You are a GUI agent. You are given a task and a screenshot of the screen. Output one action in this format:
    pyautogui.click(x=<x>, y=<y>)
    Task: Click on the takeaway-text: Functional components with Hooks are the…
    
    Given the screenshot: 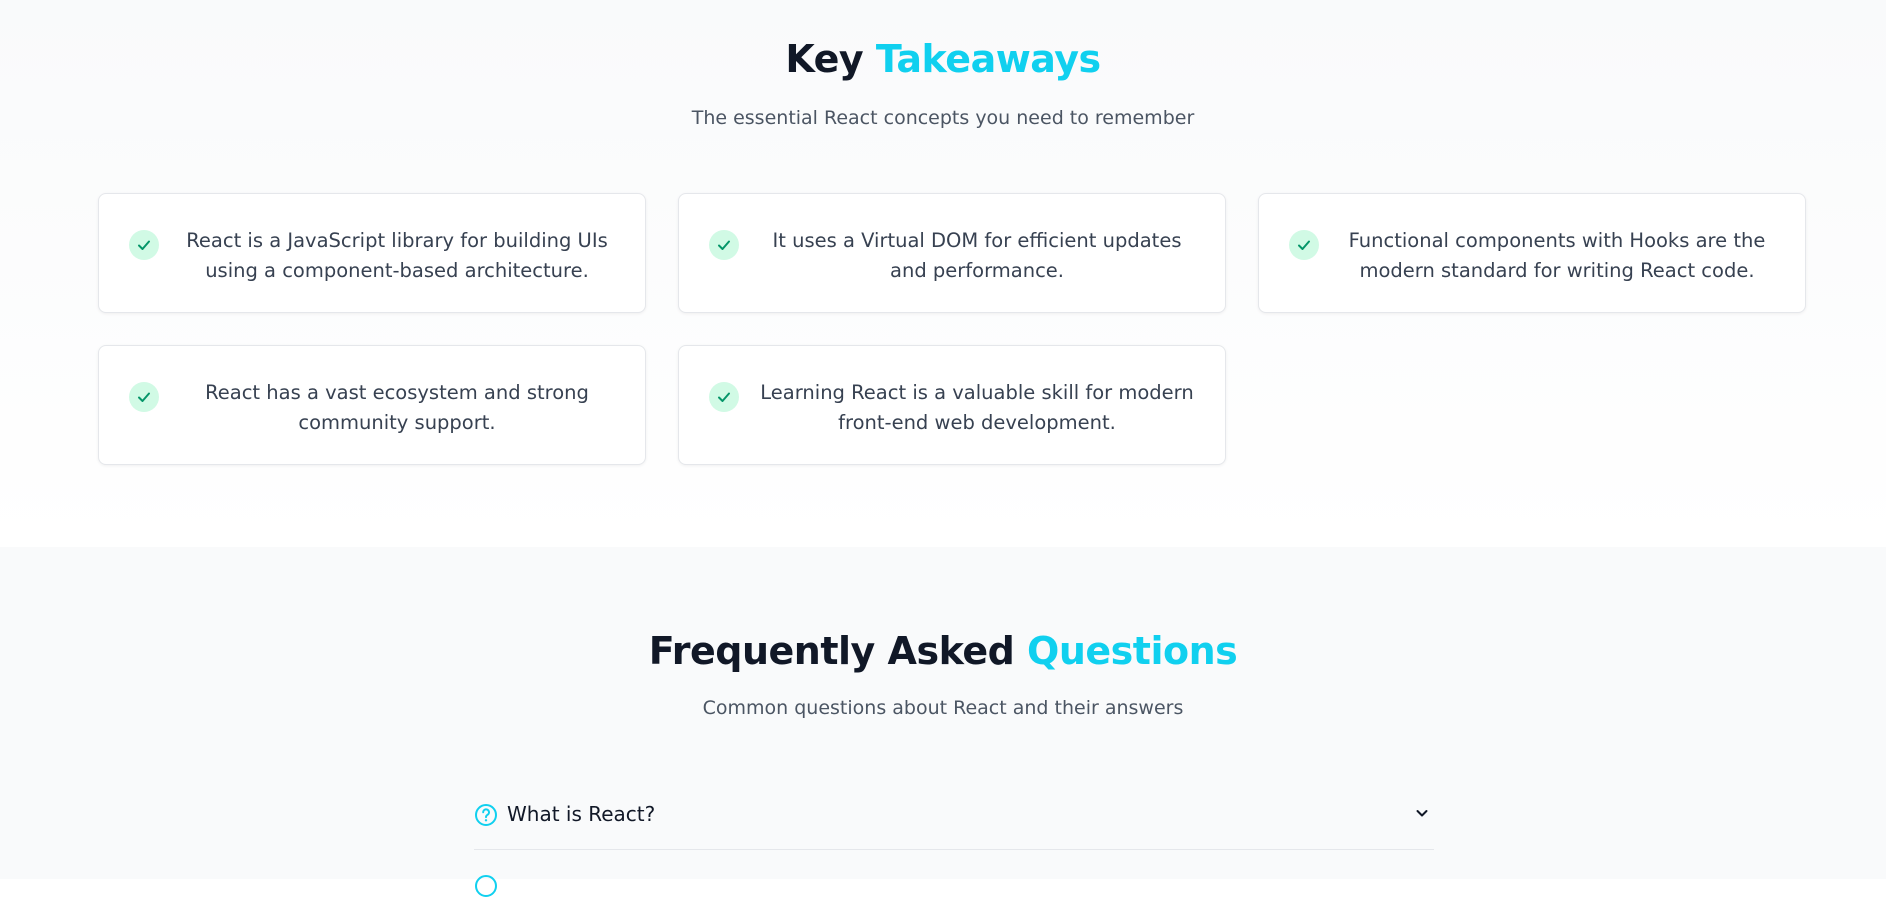 What is the action you would take?
    pyautogui.click(x=1557, y=255)
    